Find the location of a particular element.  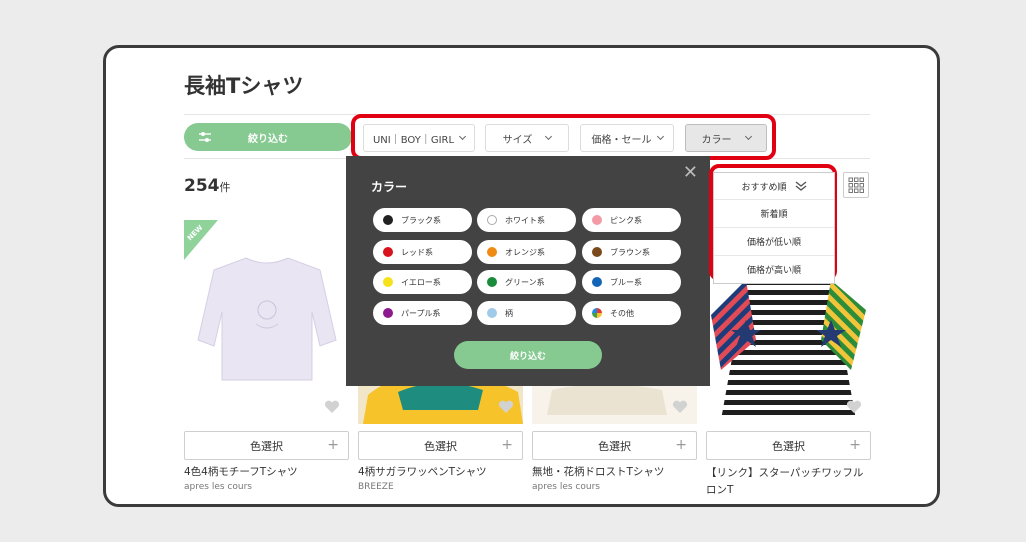

color-option-5: ブラウン系 is located at coordinates (631, 252).